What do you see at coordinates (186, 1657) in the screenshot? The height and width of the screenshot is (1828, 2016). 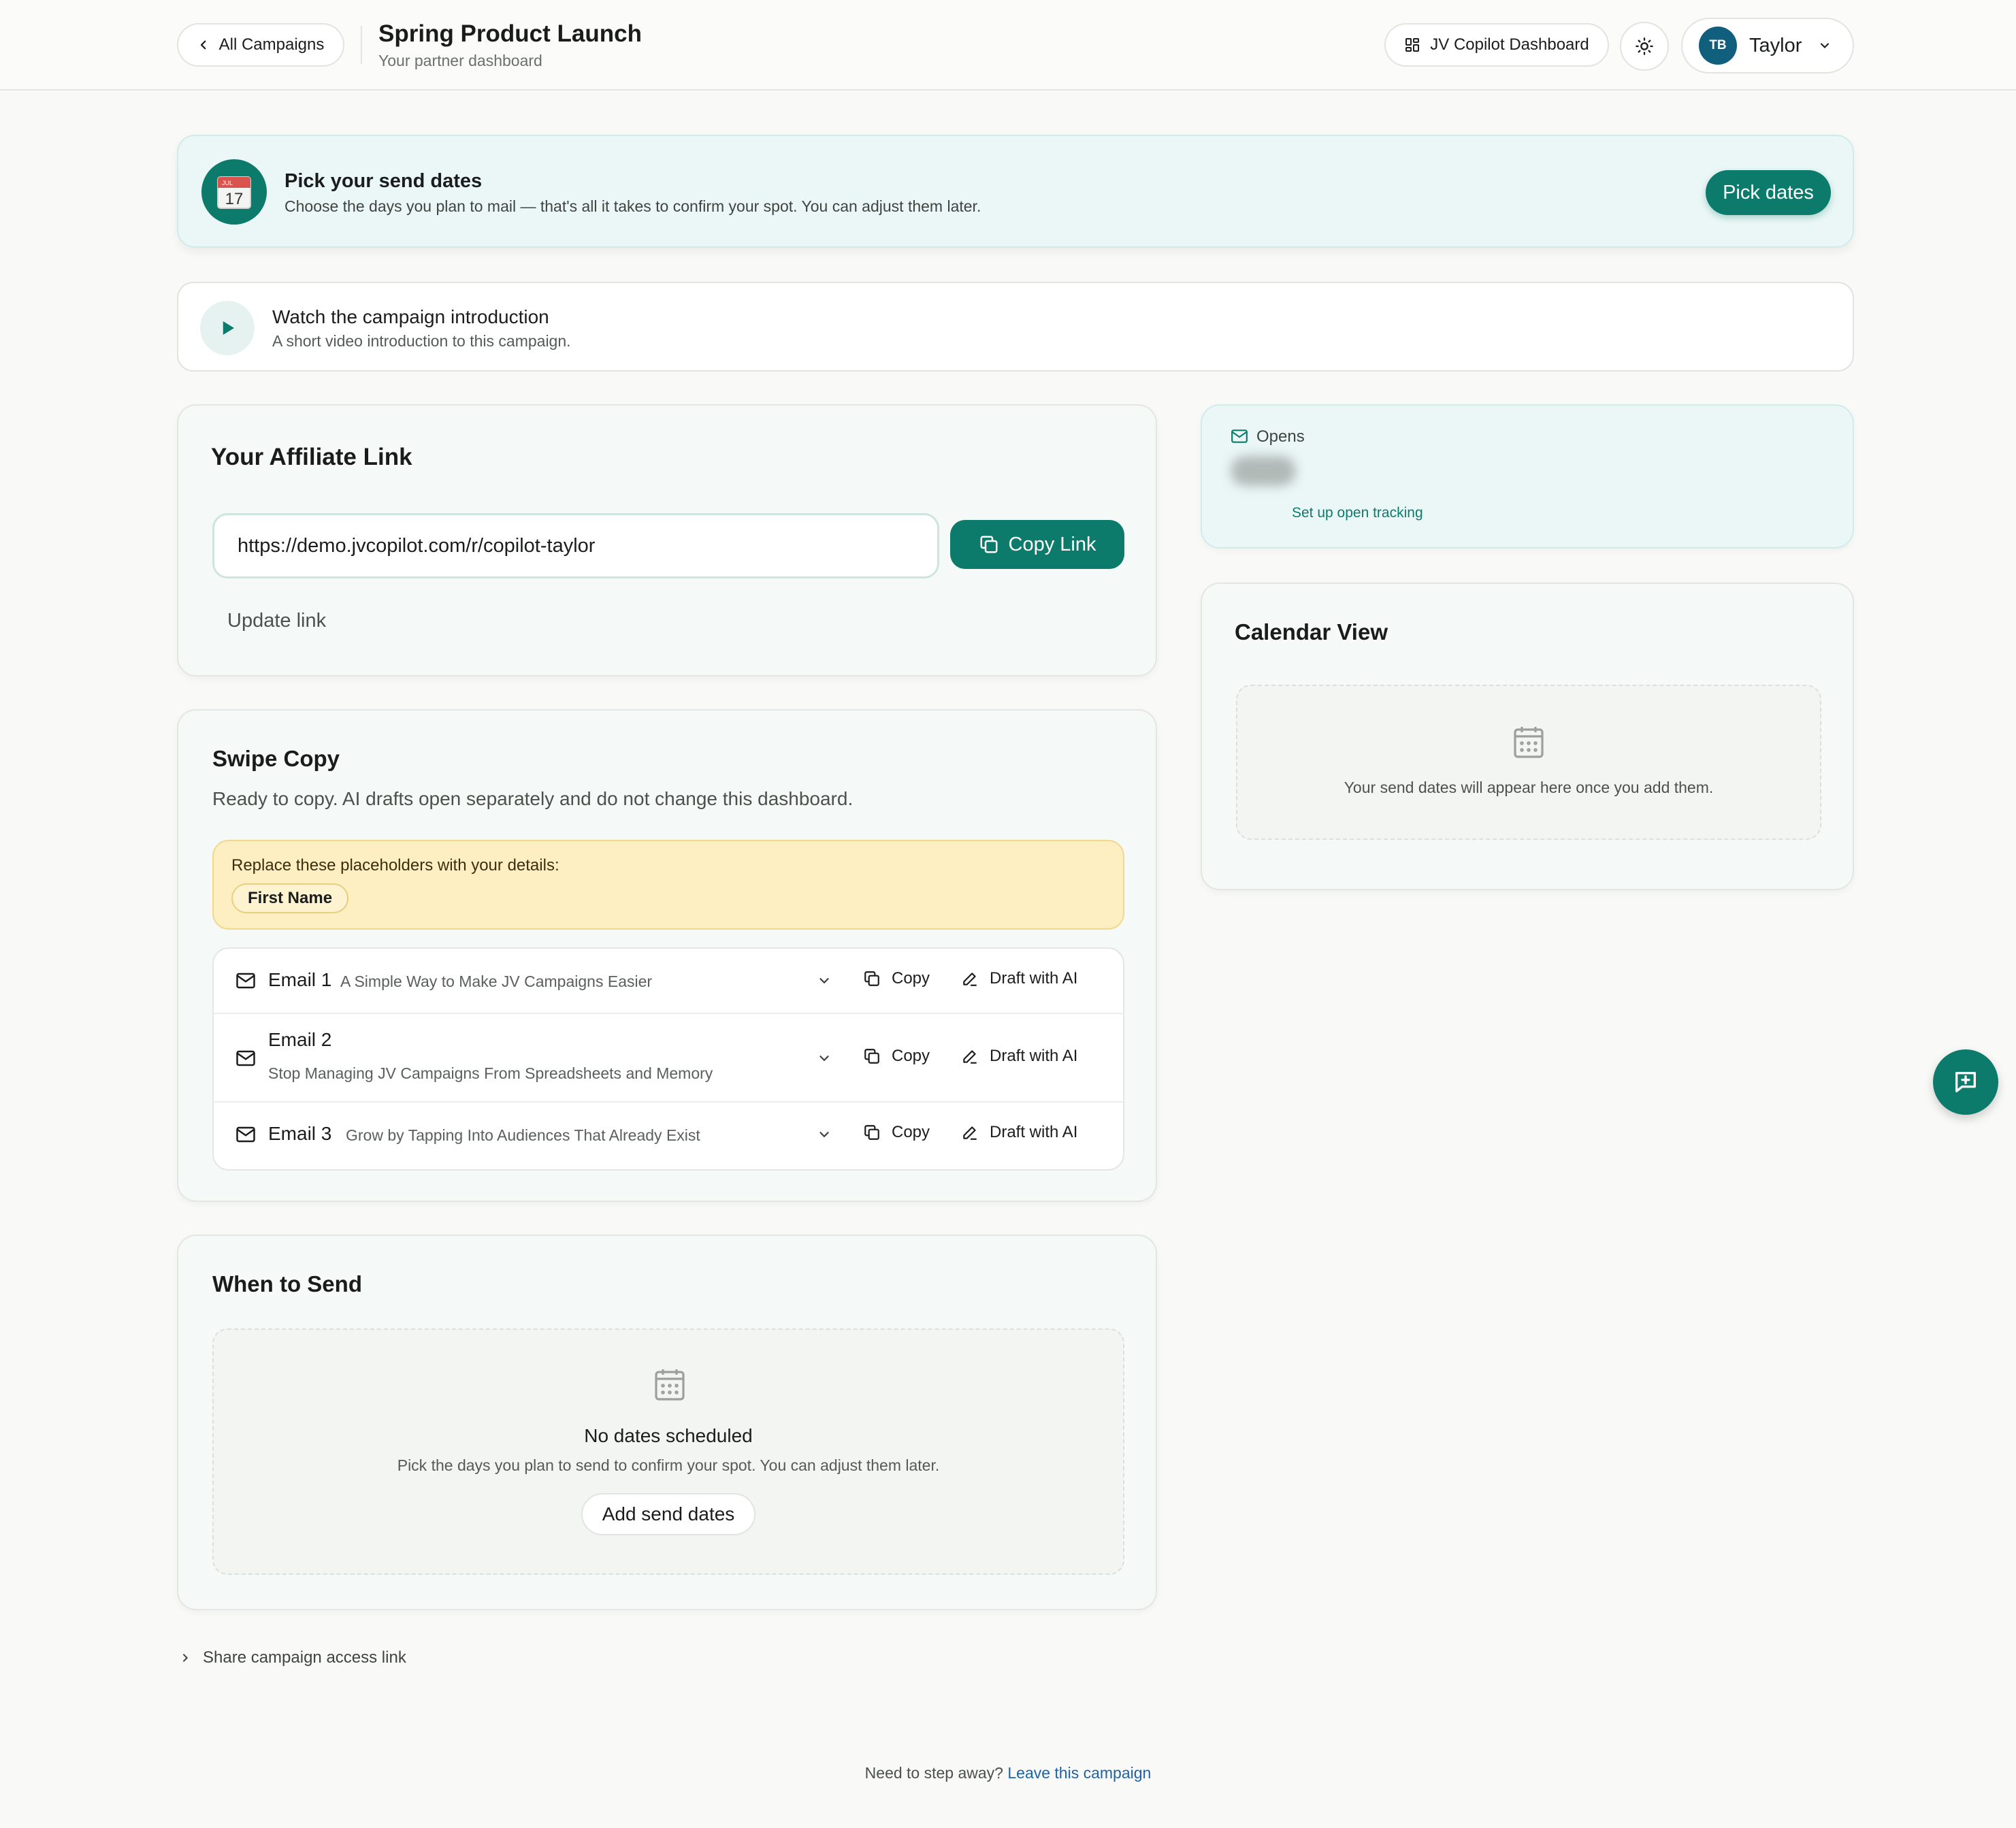 I see `chevron-right-icon` at bounding box center [186, 1657].